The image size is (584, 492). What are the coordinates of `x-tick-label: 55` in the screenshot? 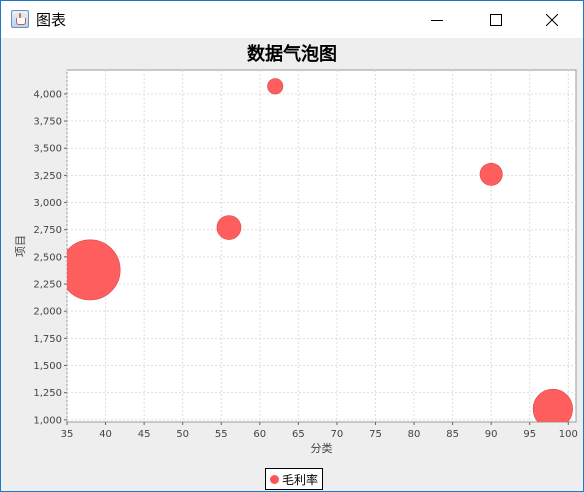 It's located at (221, 434).